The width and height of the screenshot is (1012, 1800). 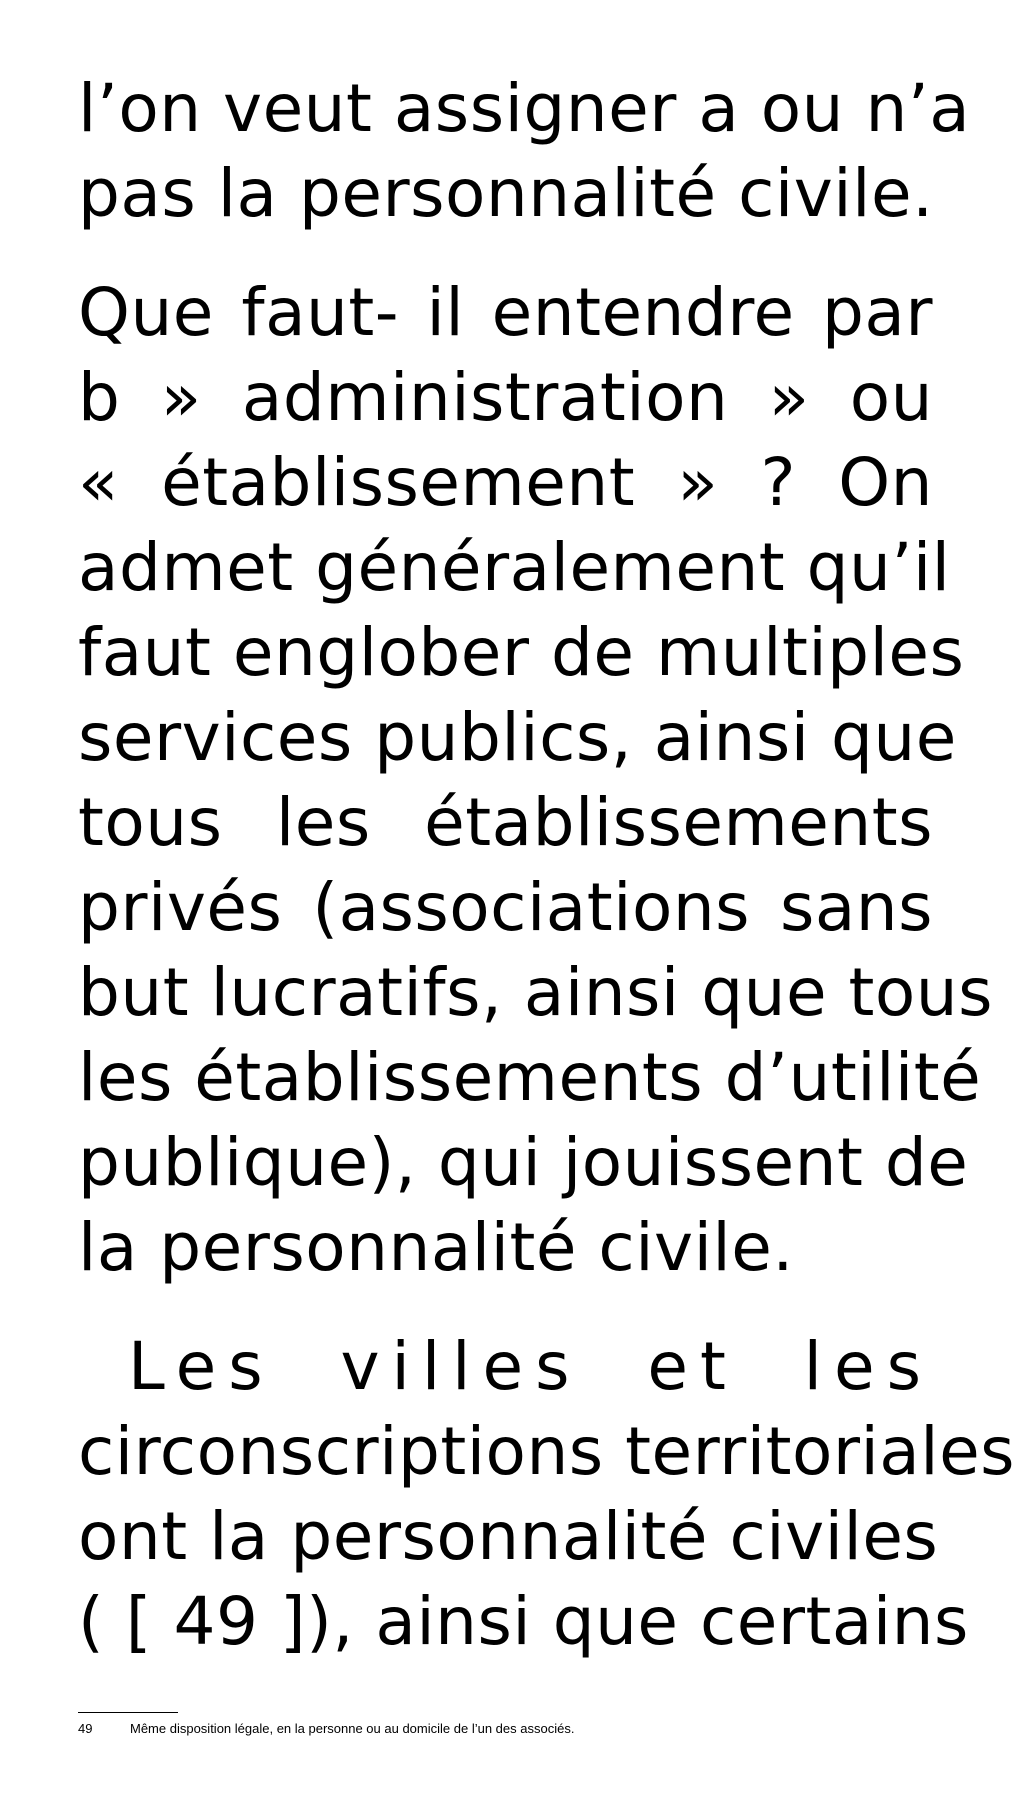 What do you see at coordinates (524, 108) in the screenshot?
I see `text-line: l’on veut assigner a ou n’a` at bounding box center [524, 108].